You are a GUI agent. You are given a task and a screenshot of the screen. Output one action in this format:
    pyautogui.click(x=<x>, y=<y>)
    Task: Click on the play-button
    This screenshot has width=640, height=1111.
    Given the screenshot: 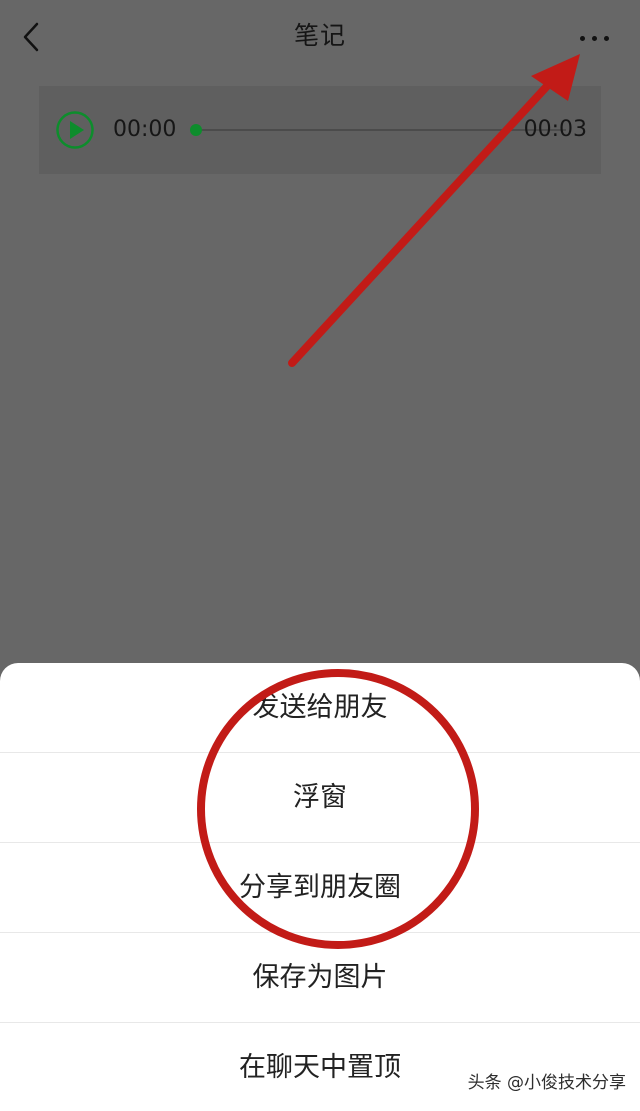 What is the action you would take?
    pyautogui.click(x=75, y=130)
    